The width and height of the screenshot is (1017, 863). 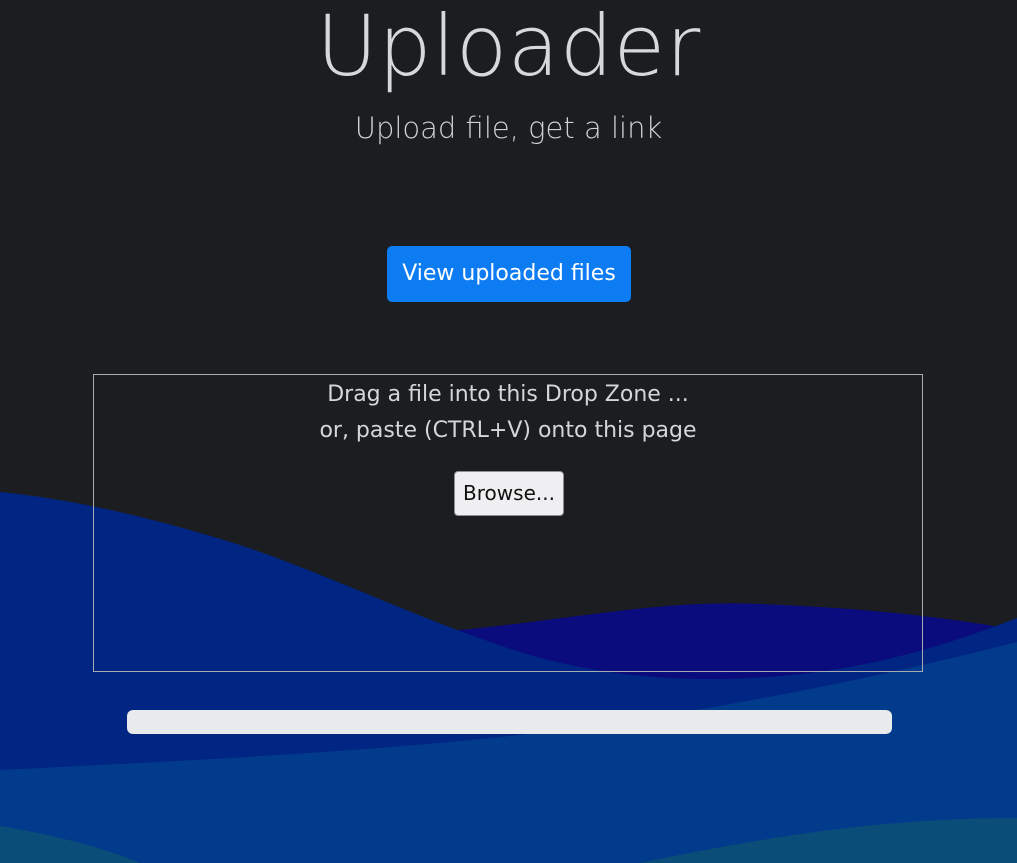 I want to click on page-title: Uploader, so click(x=508, y=47).